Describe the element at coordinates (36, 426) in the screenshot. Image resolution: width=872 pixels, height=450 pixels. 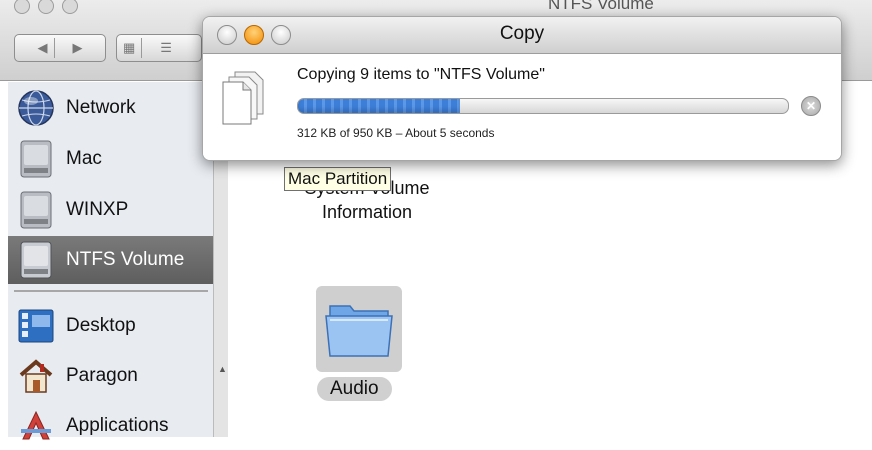
I see `applications-icon` at that location.